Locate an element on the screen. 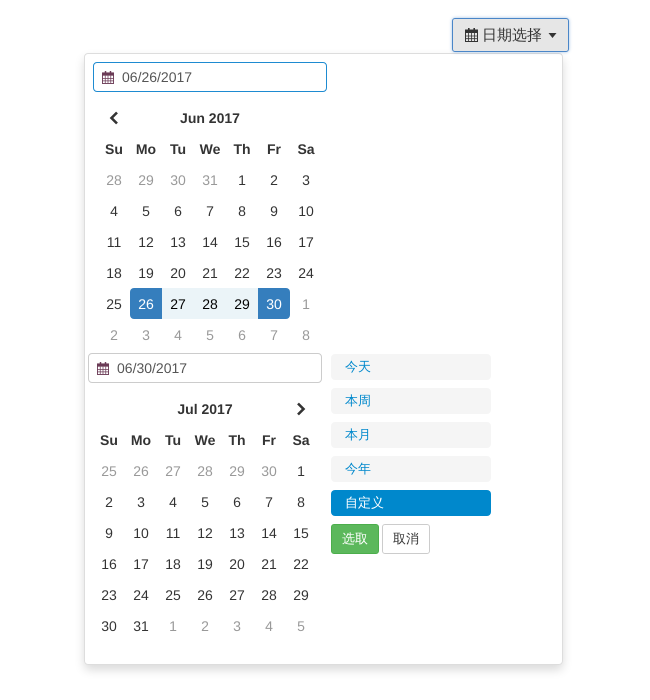 This screenshot has height=700, width=650. date-input-field: 06/26/2017 is located at coordinates (210, 77).